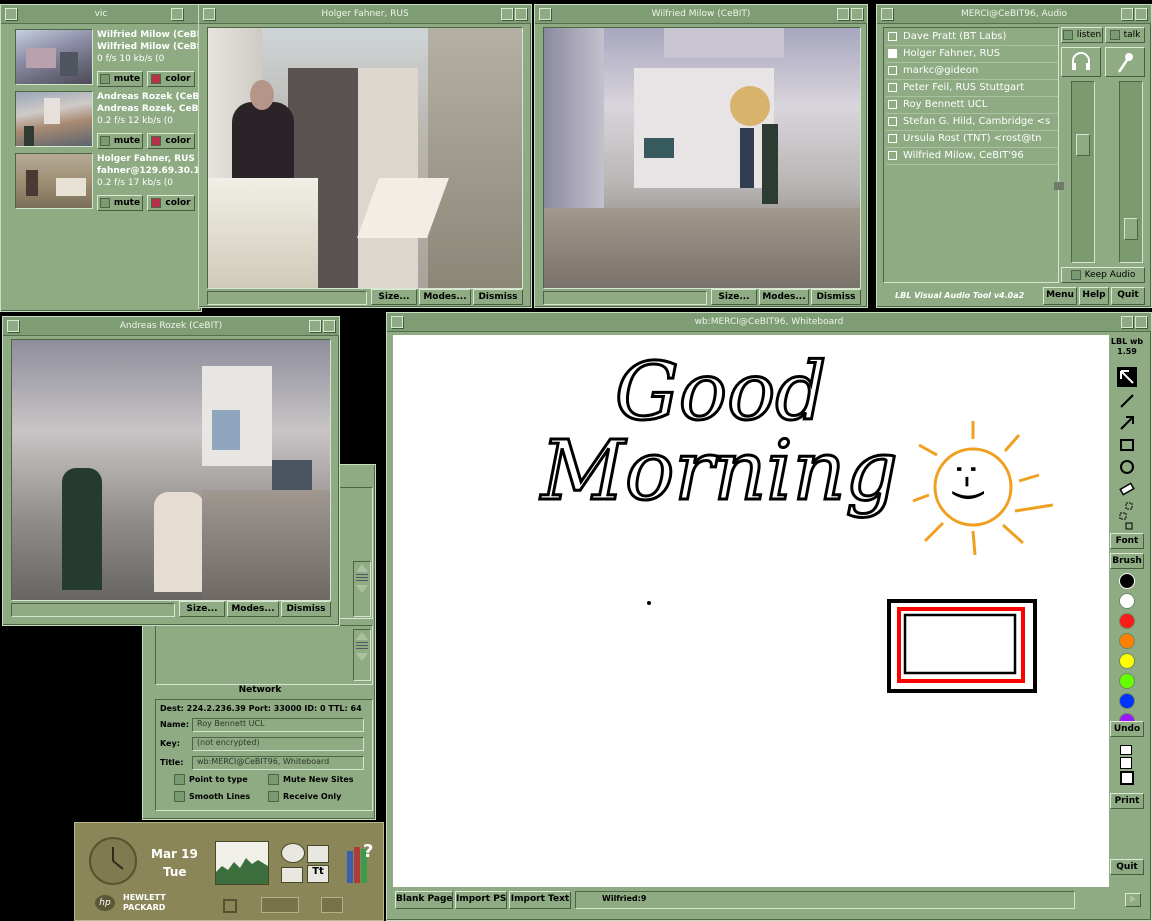 The image size is (1152, 921). I want to click on import-ps-button: Import PS, so click(481, 900).